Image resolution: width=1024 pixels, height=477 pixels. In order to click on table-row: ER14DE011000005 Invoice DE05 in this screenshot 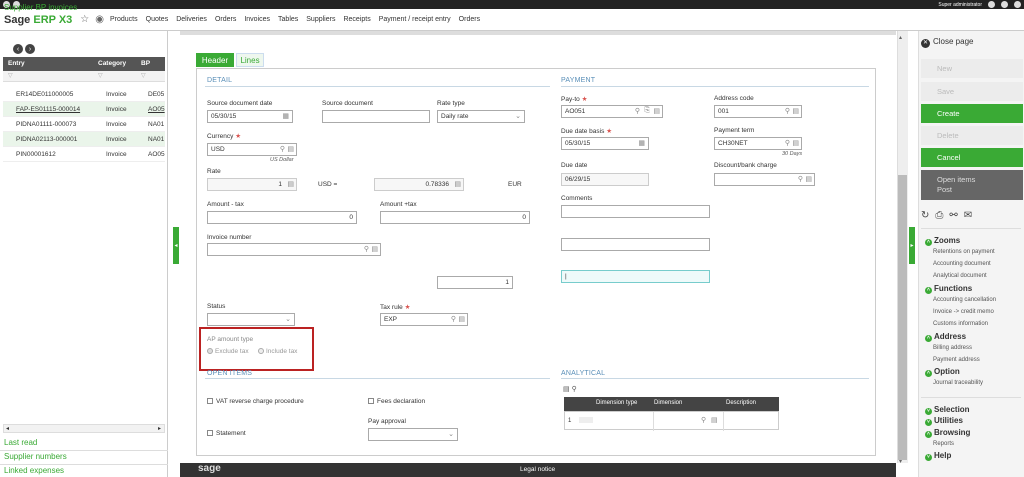, I will do `click(84, 94)`.